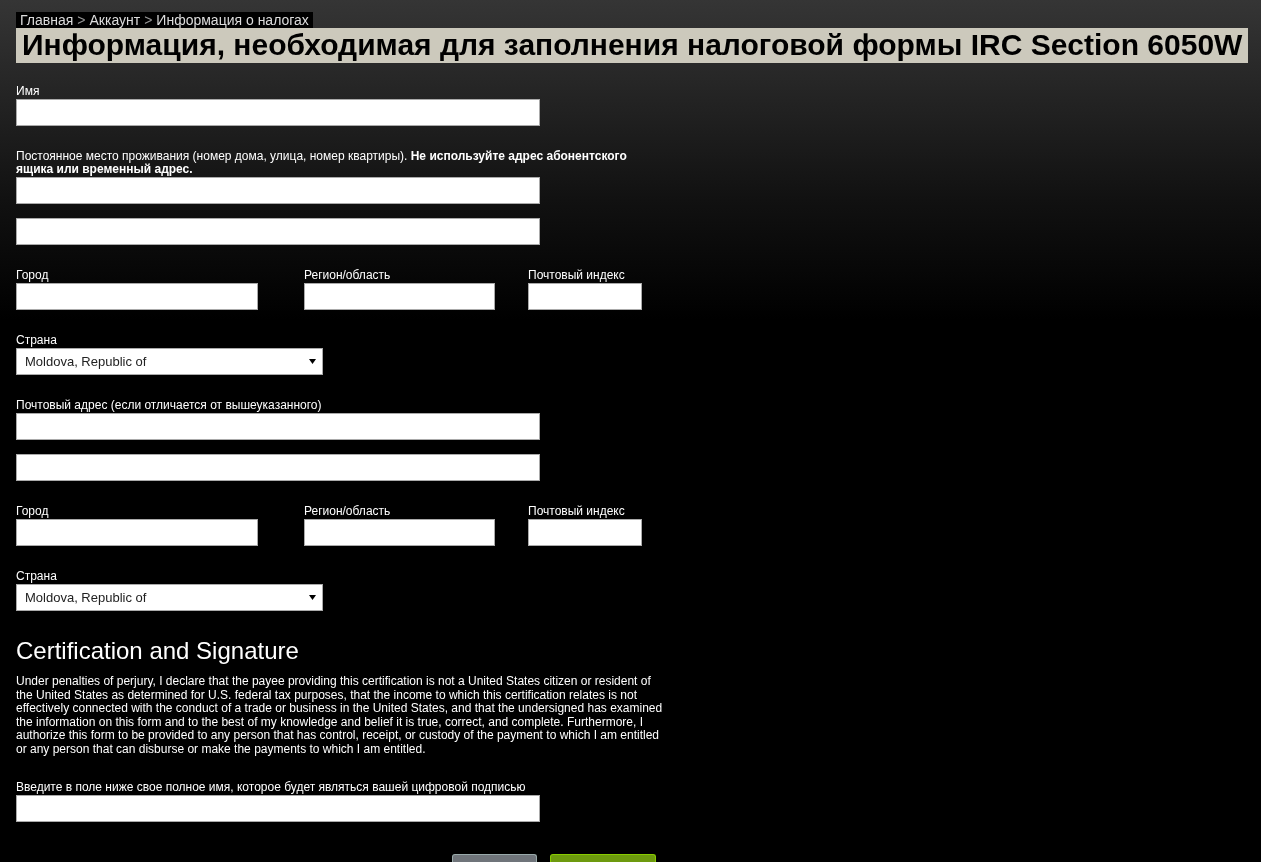 This screenshot has height=862, width=1261. What do you see at coordinates (271, 787) in the screenshot?
I see `field-label: Введите в поле ниже свое полное имя, которое будет являться вашей цифровой подписью` at bounding box center [271, 787].